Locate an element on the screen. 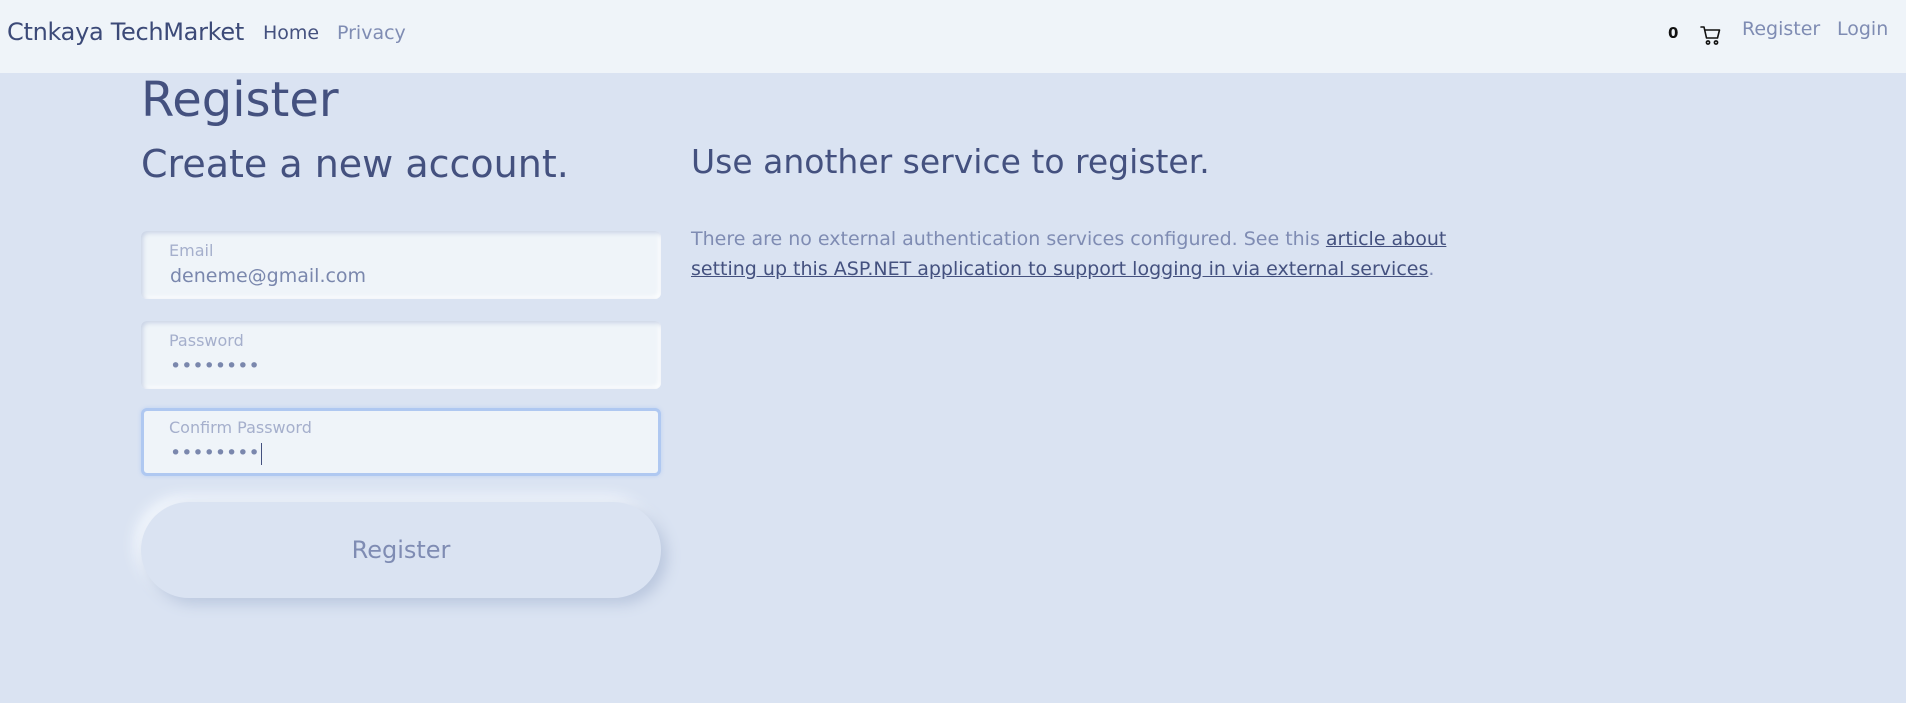  external-text-after: . is located at coordinates (1431, 269).